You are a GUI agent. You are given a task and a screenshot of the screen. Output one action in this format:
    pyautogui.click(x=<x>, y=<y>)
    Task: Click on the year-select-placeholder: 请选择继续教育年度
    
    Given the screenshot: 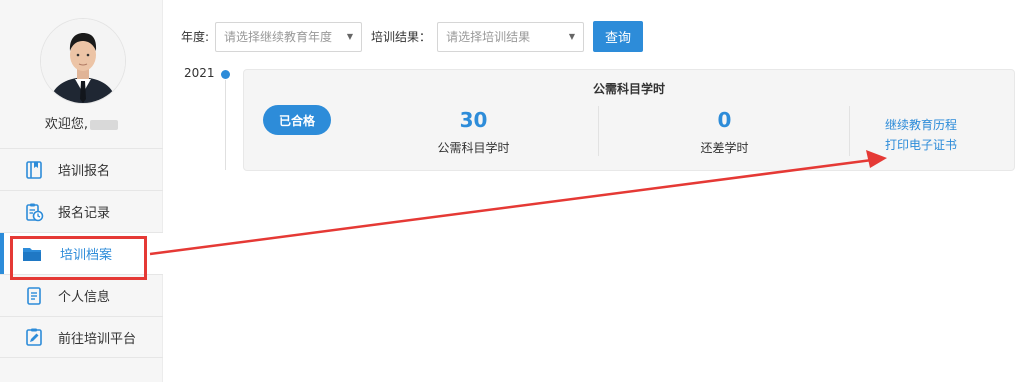 What is the action you would take?
    pyautogui.click(x=278, y=37)
    